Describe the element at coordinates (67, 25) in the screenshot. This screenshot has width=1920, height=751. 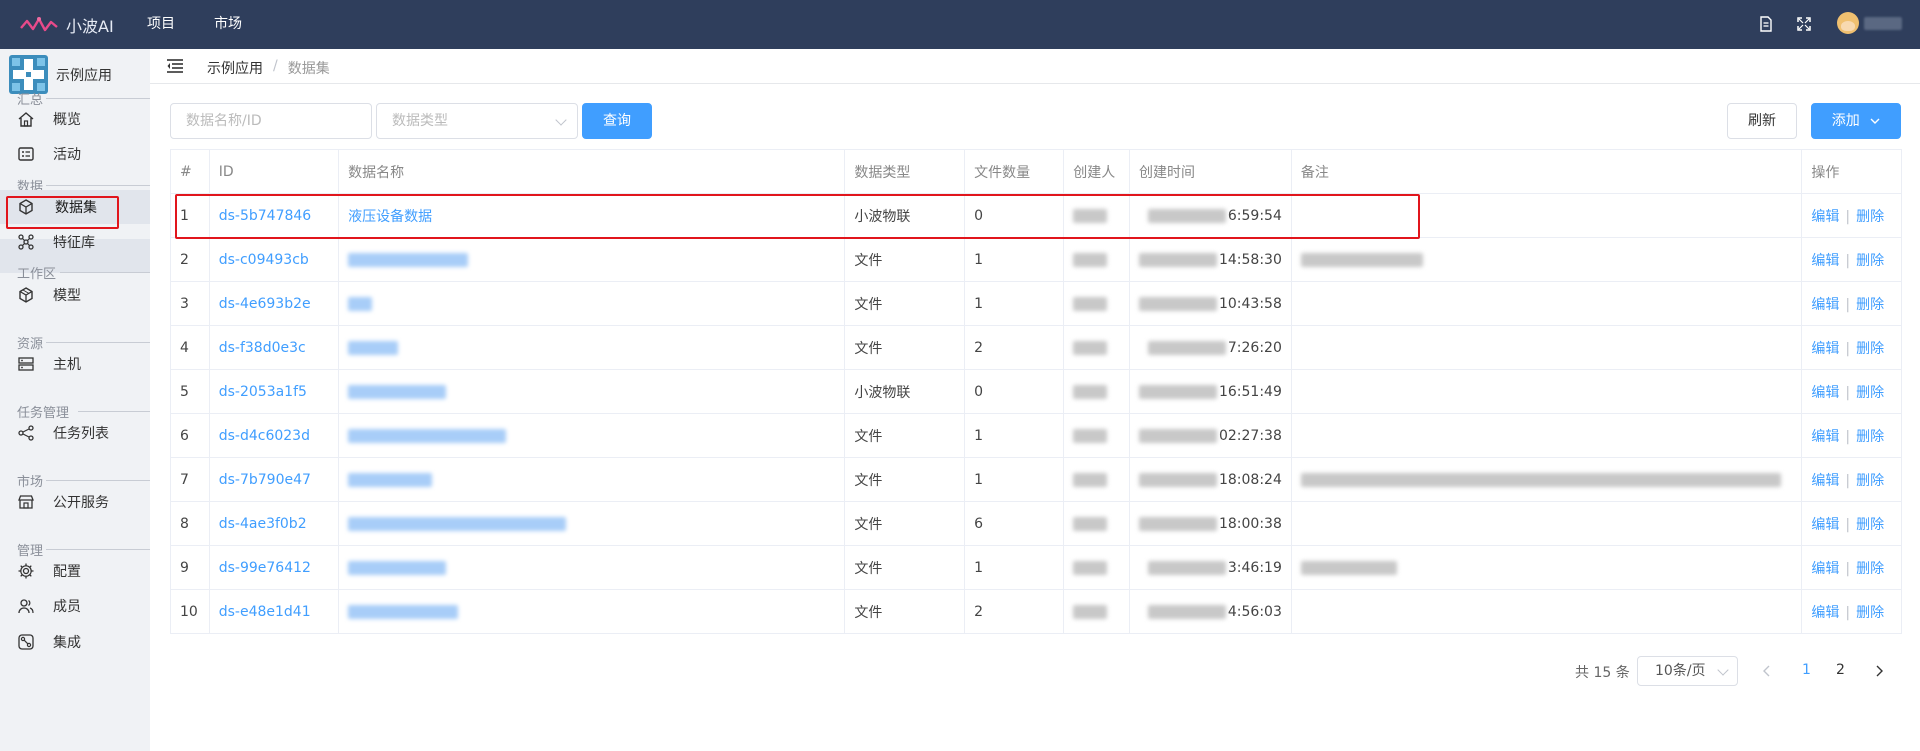
I see `brand-logo: 小波AI` at that location.